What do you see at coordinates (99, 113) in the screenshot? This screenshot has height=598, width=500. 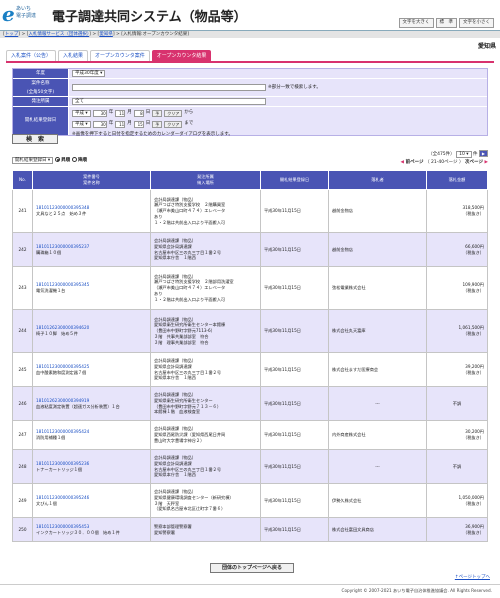 I see `from-year-input: 30` at bounding box center [99, 113].